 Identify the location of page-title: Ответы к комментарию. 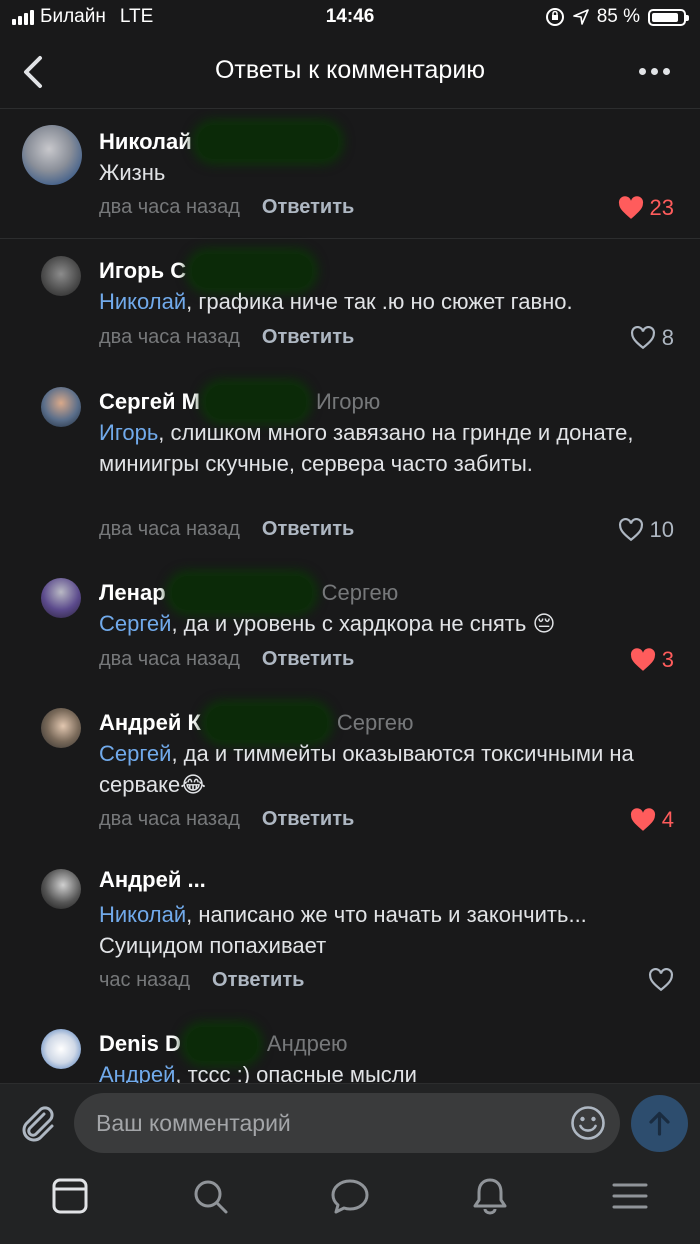
(350, 70).